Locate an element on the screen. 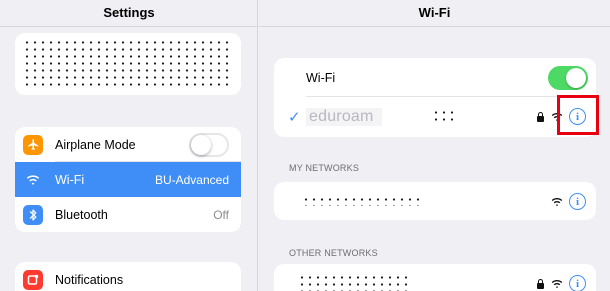 This screenshot has width=610, height=291. sidebar-header-divider is located at coordinates (128, 26).